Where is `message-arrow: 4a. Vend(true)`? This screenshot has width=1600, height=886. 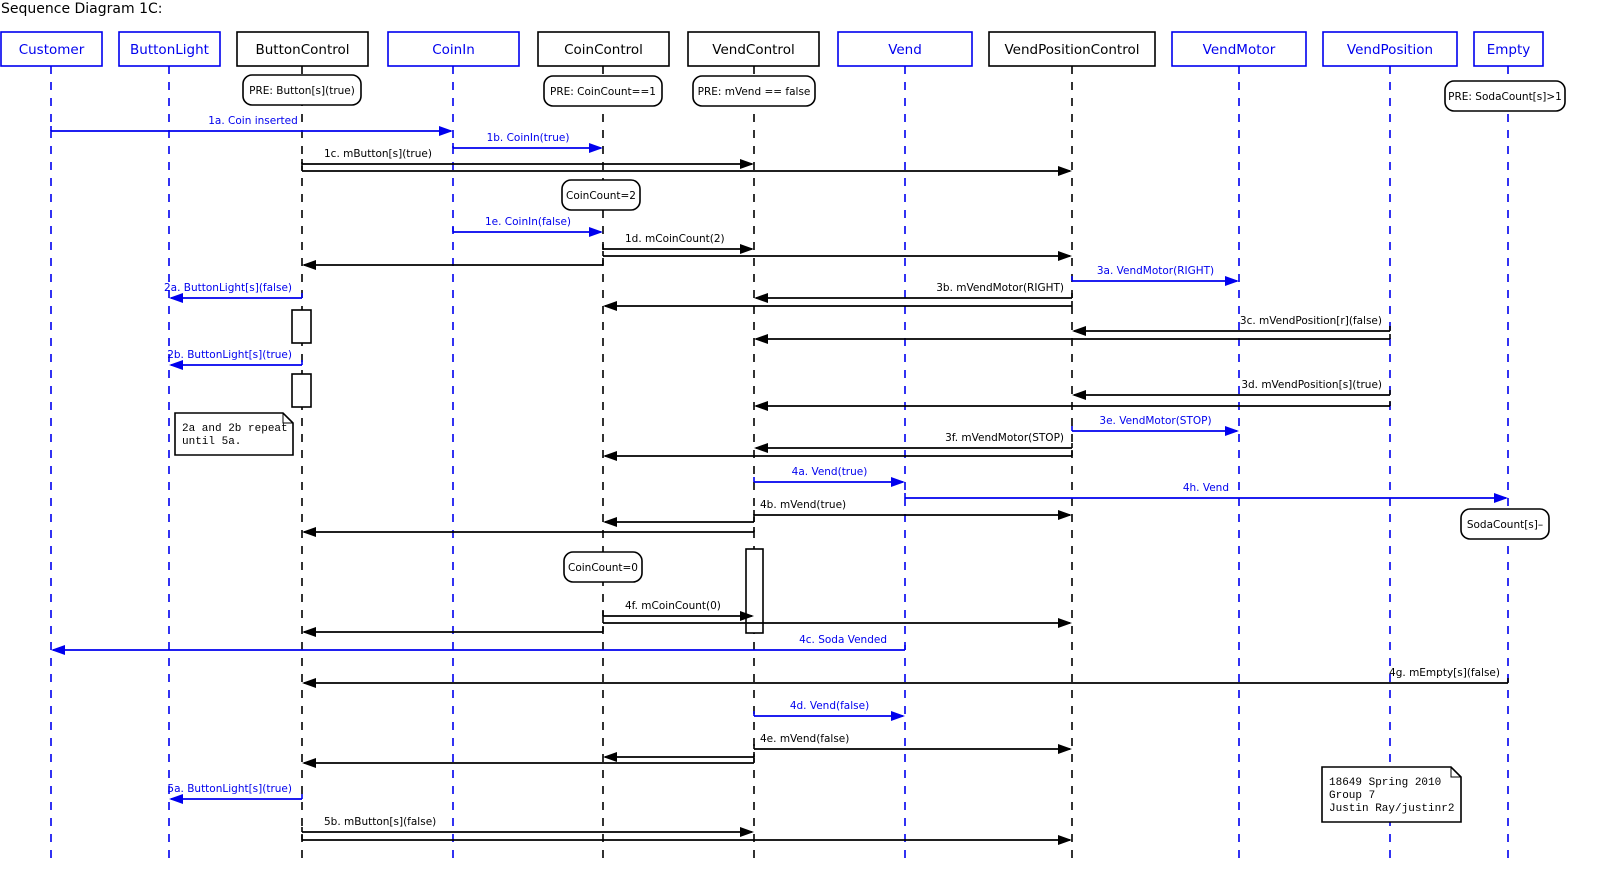
message-arrow: 4a. Vend(true) is located at coordinates (829, 476).